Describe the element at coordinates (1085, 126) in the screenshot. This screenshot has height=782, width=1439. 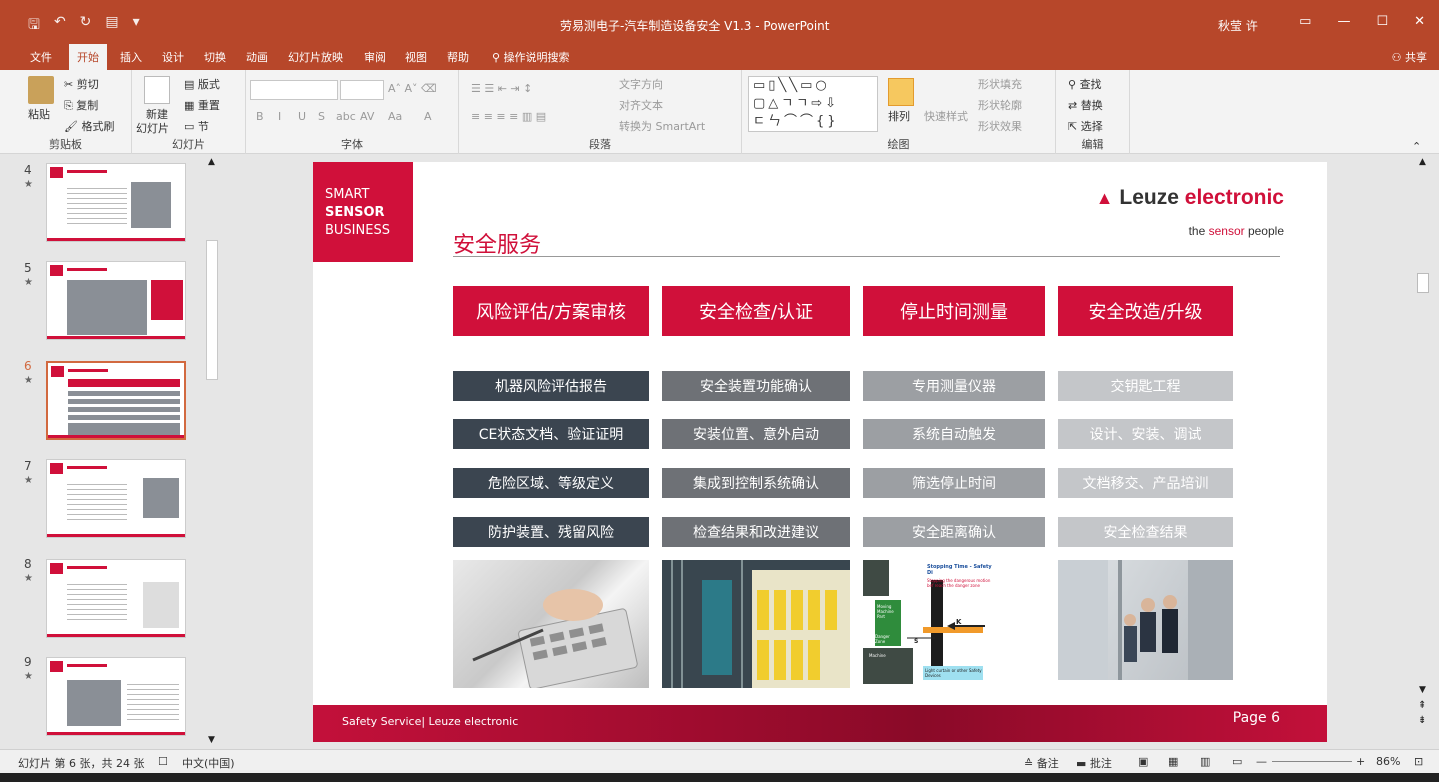
I see `select-button: ⇱ 选择` at that location.